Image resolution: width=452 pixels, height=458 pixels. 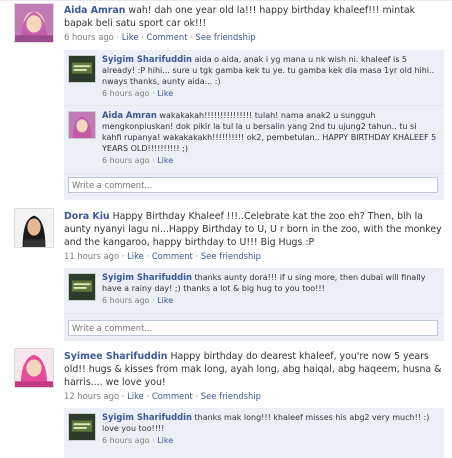 I want to click on post-time: 6 hours ago, so click(x=89, y=37).